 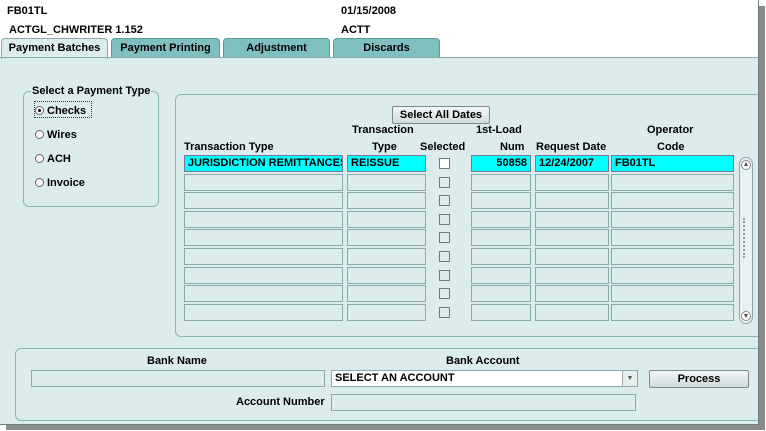 I want to click on col-request-date: Request Date, so click(x=571, y=147).